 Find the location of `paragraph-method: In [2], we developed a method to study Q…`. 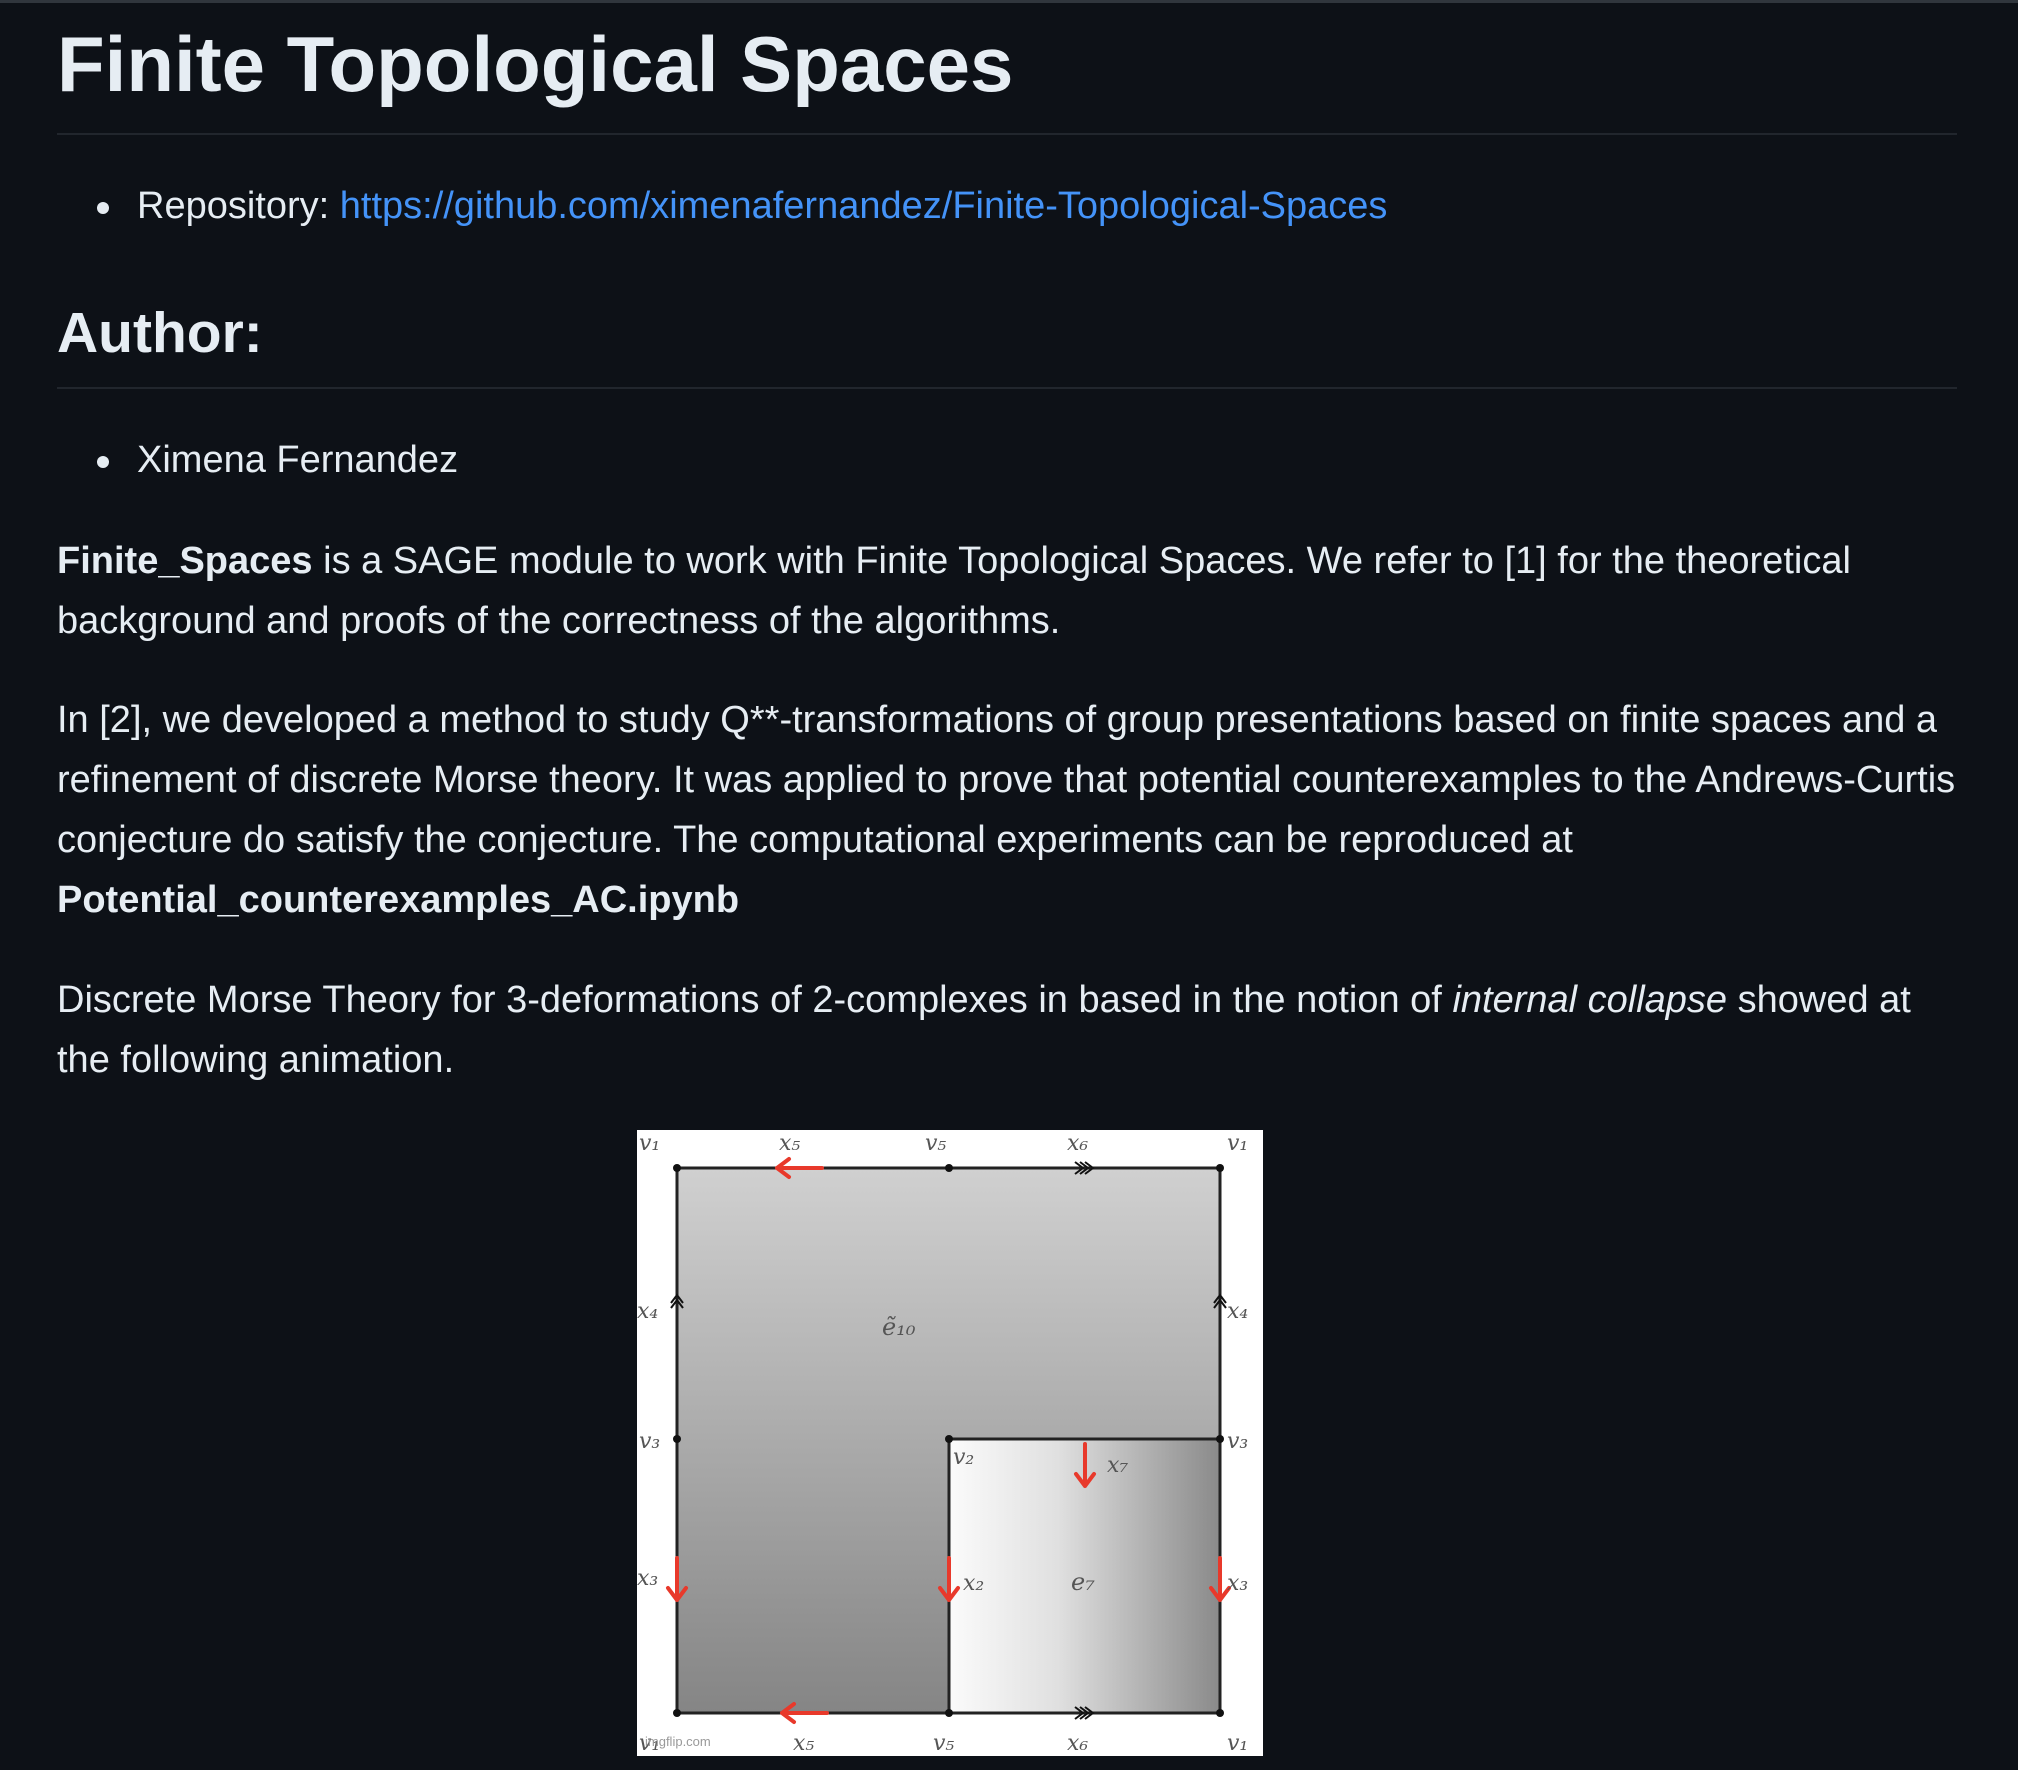

paragraph-method: In [2], we developed a method to study Q… is located at coordinates (1009, 810).